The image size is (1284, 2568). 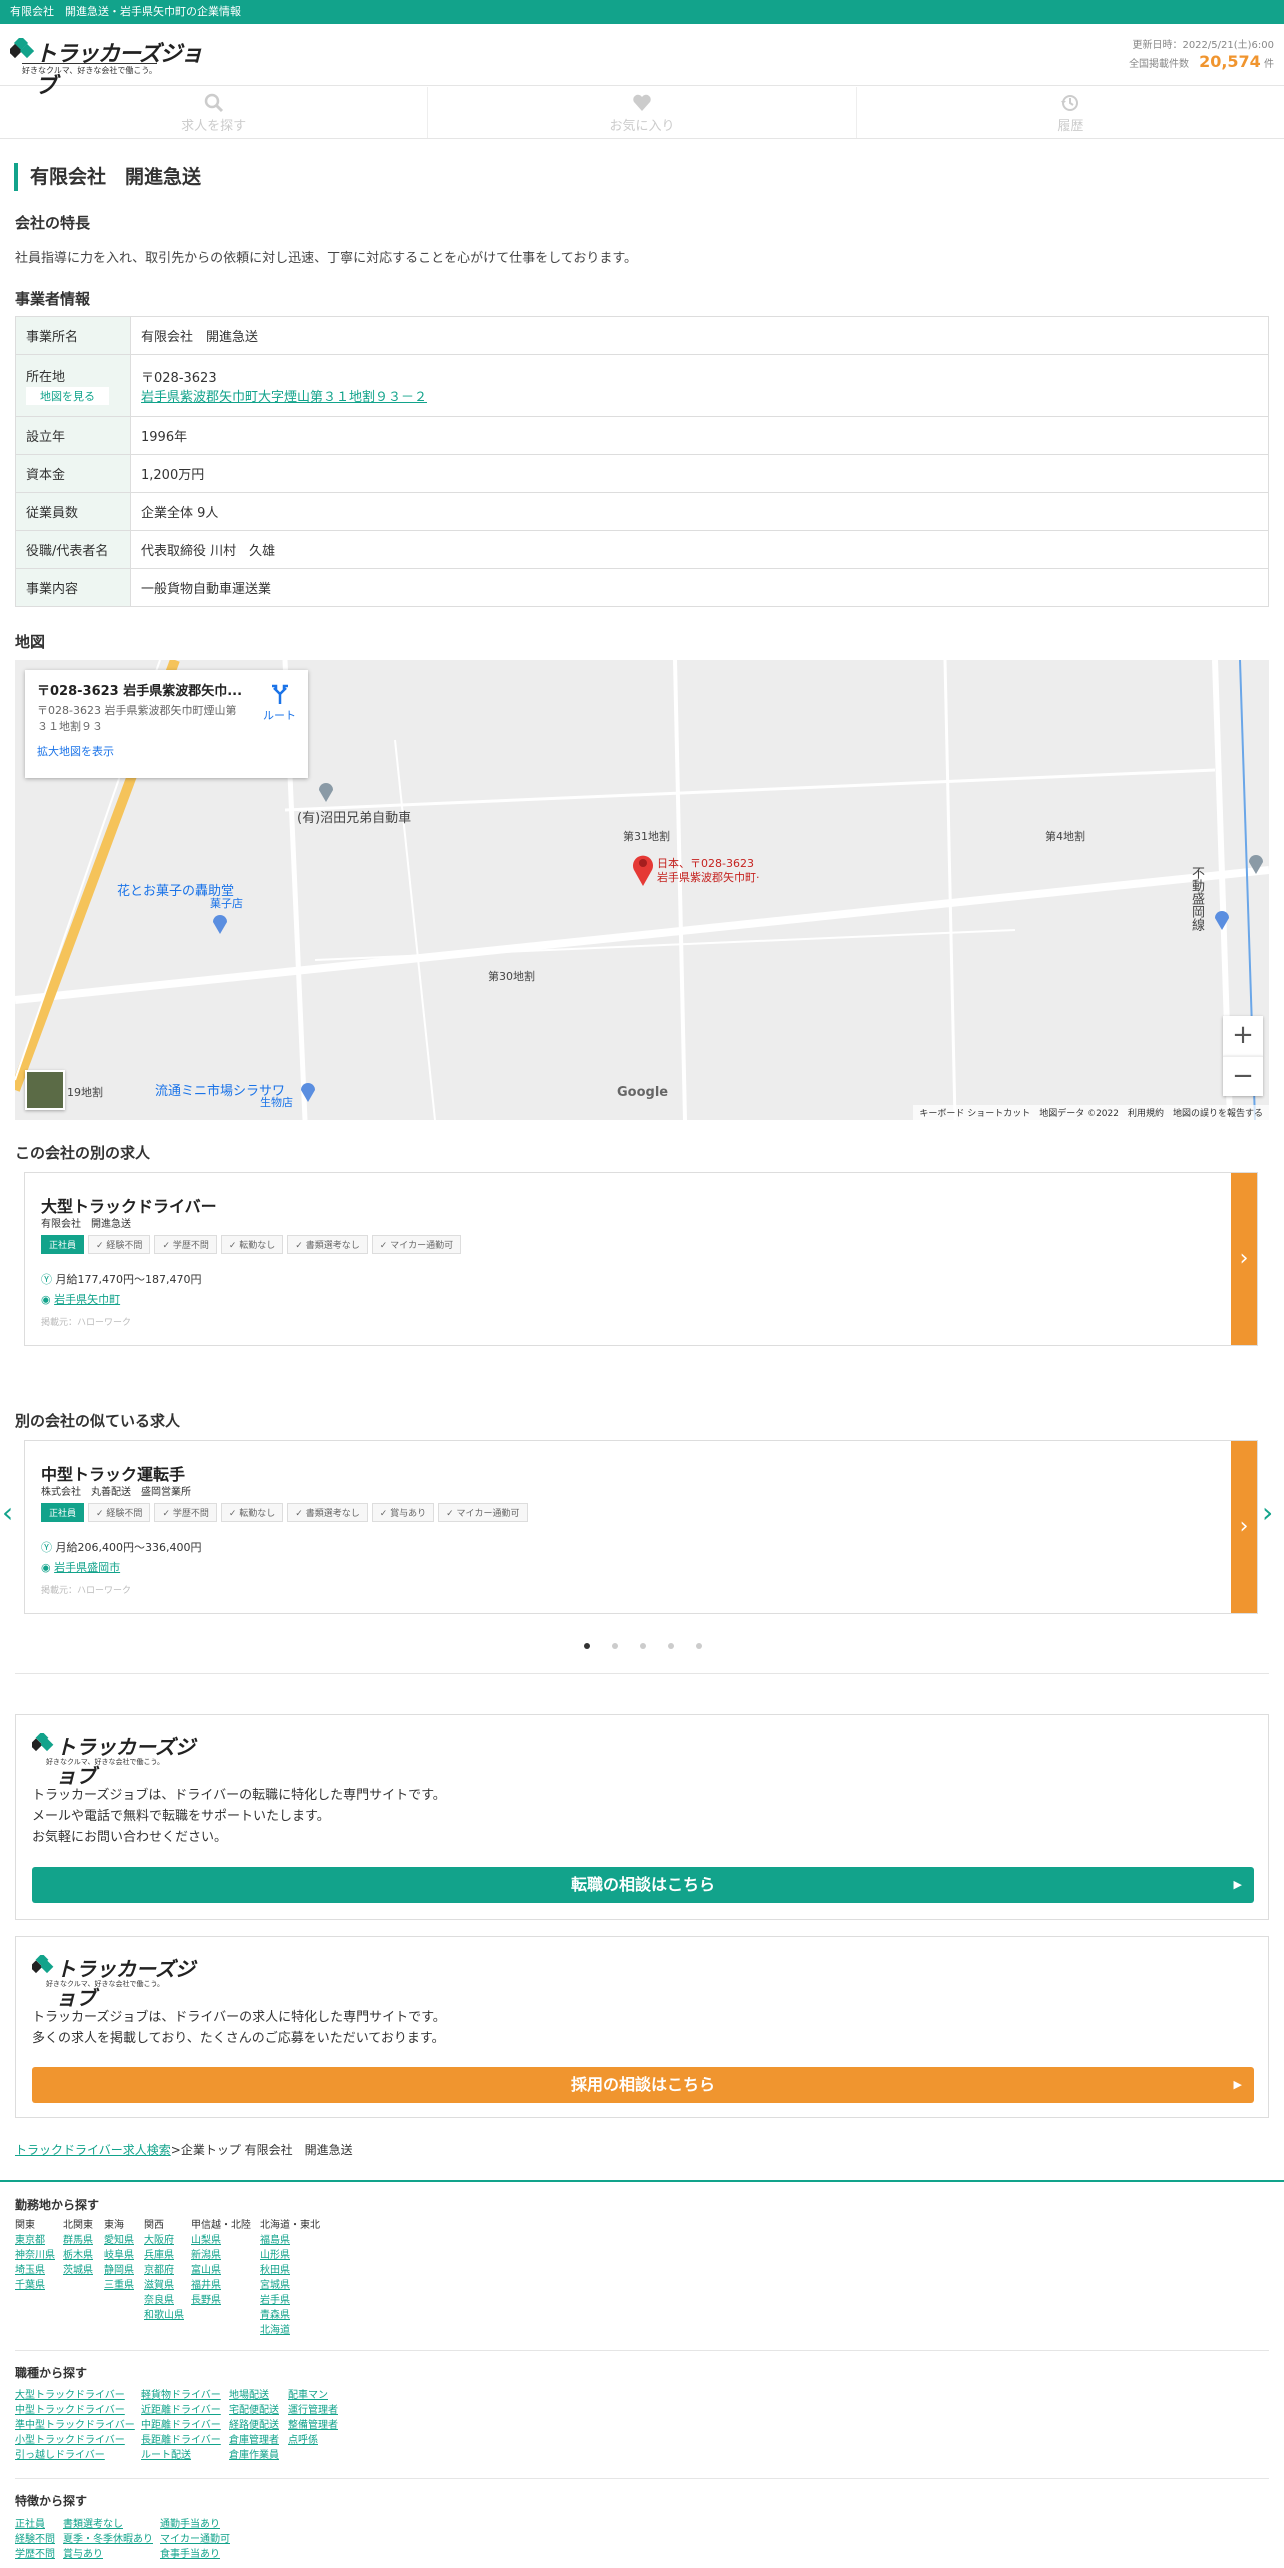 What do you see at coordinates (1267, 1512) in the screenshot?
I see `carousel-next-button: ›` at bounding box center [1267, 1512].